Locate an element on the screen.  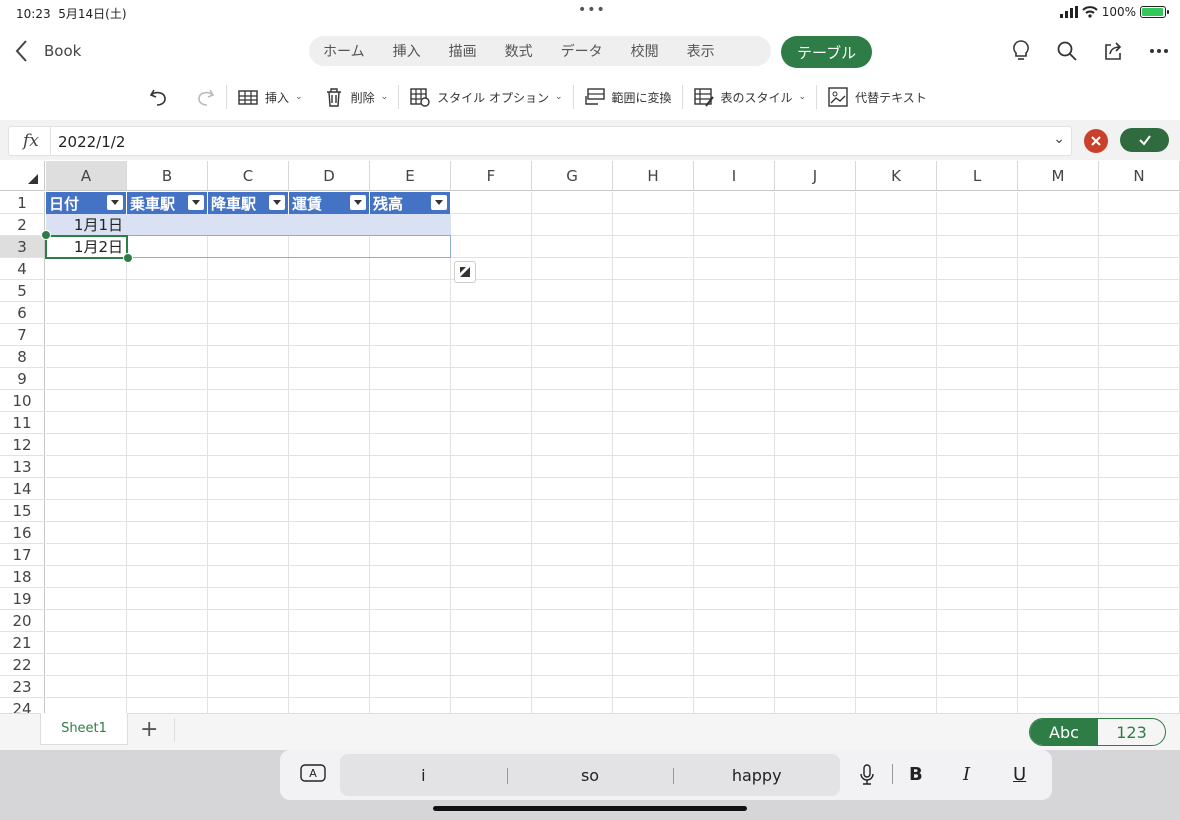
cell-K21 is located at coordinates (896, 643).